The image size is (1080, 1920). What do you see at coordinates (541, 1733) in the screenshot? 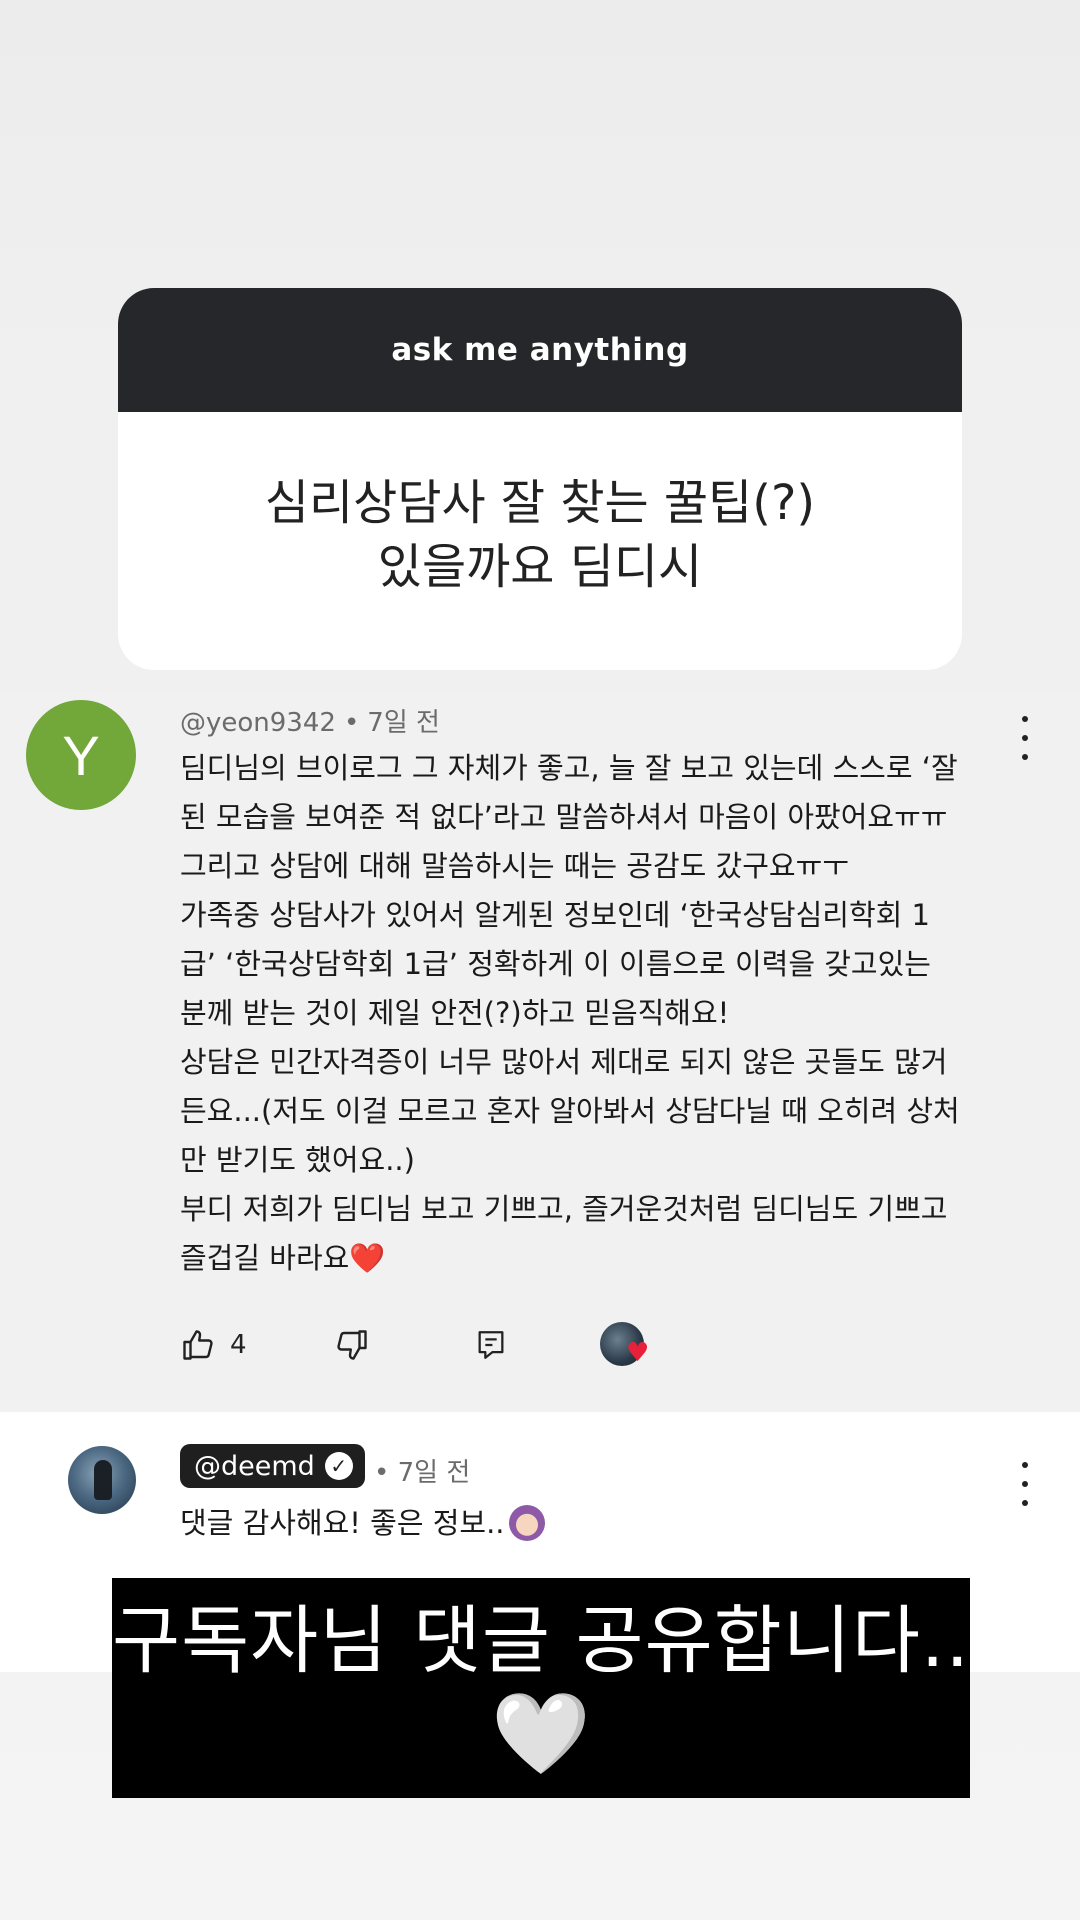
I see `white-heart-emoji: 🤍` at bounding box center [541, 1733].